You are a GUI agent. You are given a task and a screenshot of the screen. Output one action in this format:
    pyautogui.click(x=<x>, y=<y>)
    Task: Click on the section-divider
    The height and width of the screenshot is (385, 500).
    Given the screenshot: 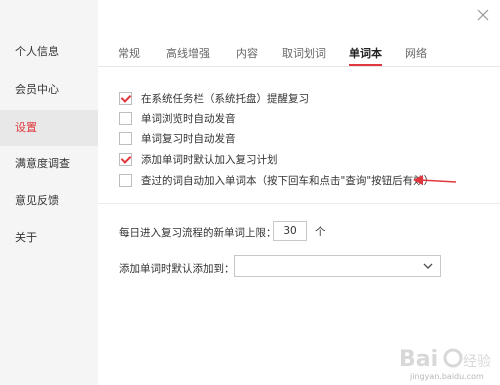 What is the action you would take?
    pyautogui.click(x=299, y=203)
    